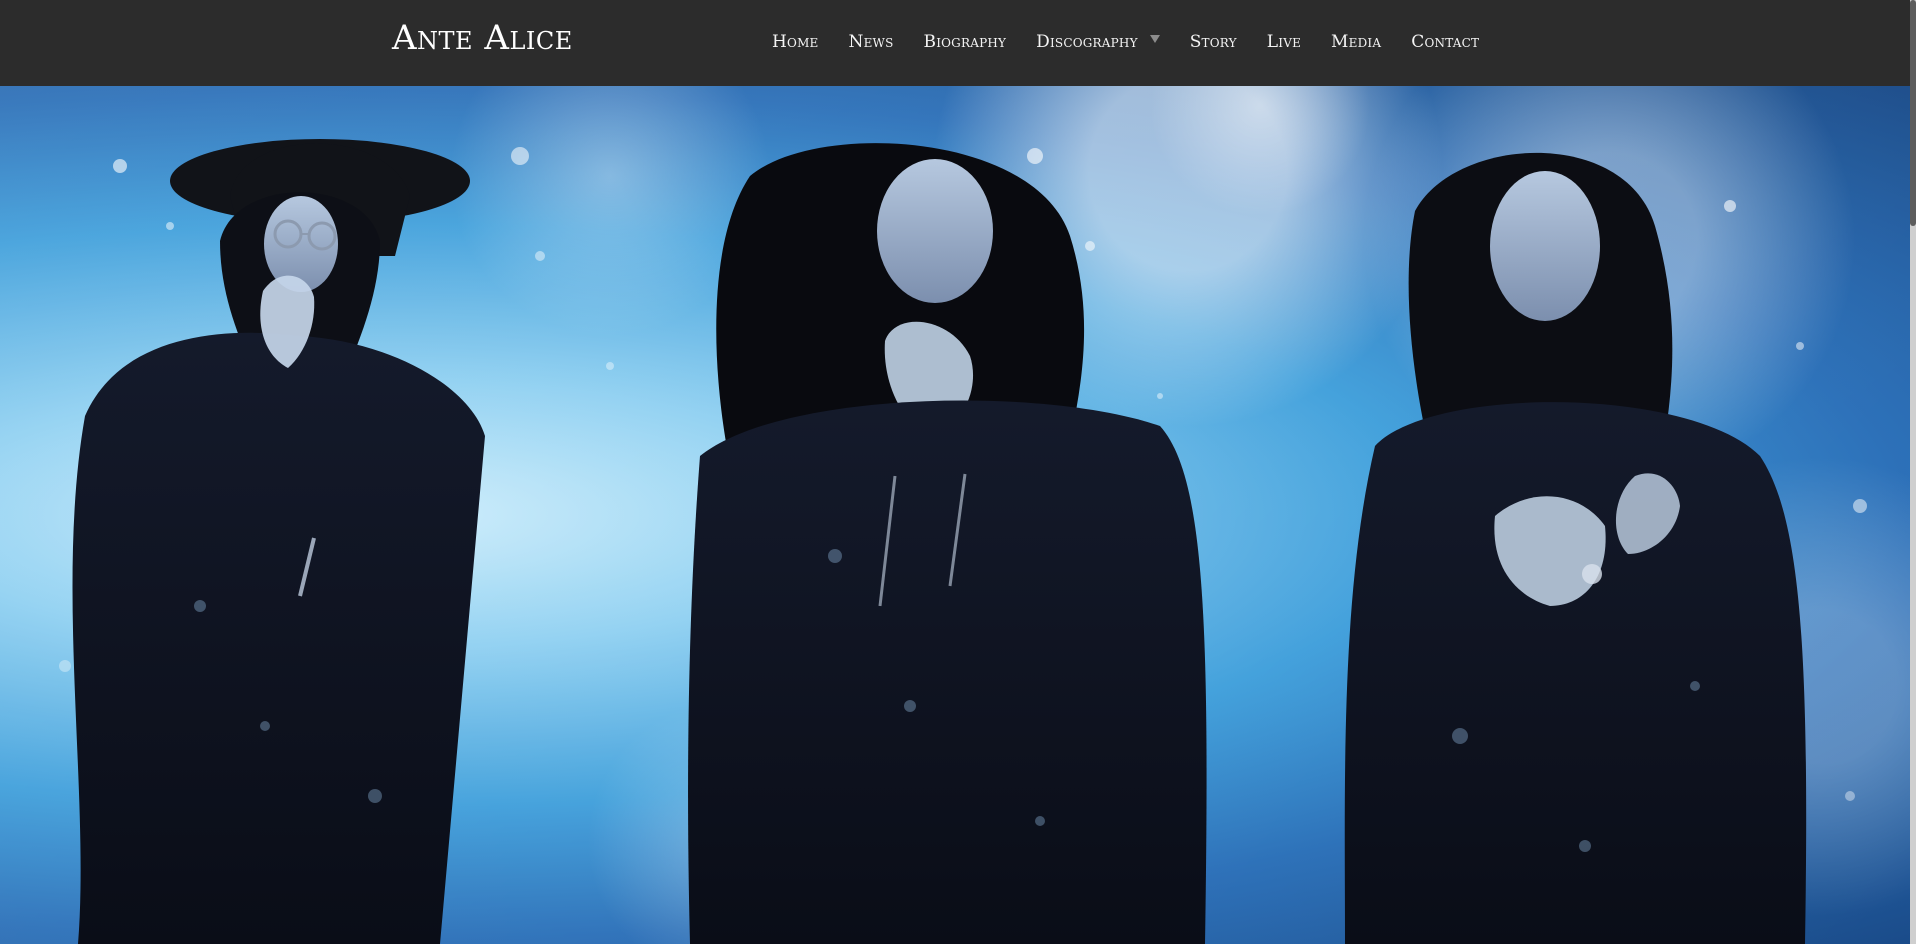  I want to click on nav-item-contact: Contact, so click(1445, 42).